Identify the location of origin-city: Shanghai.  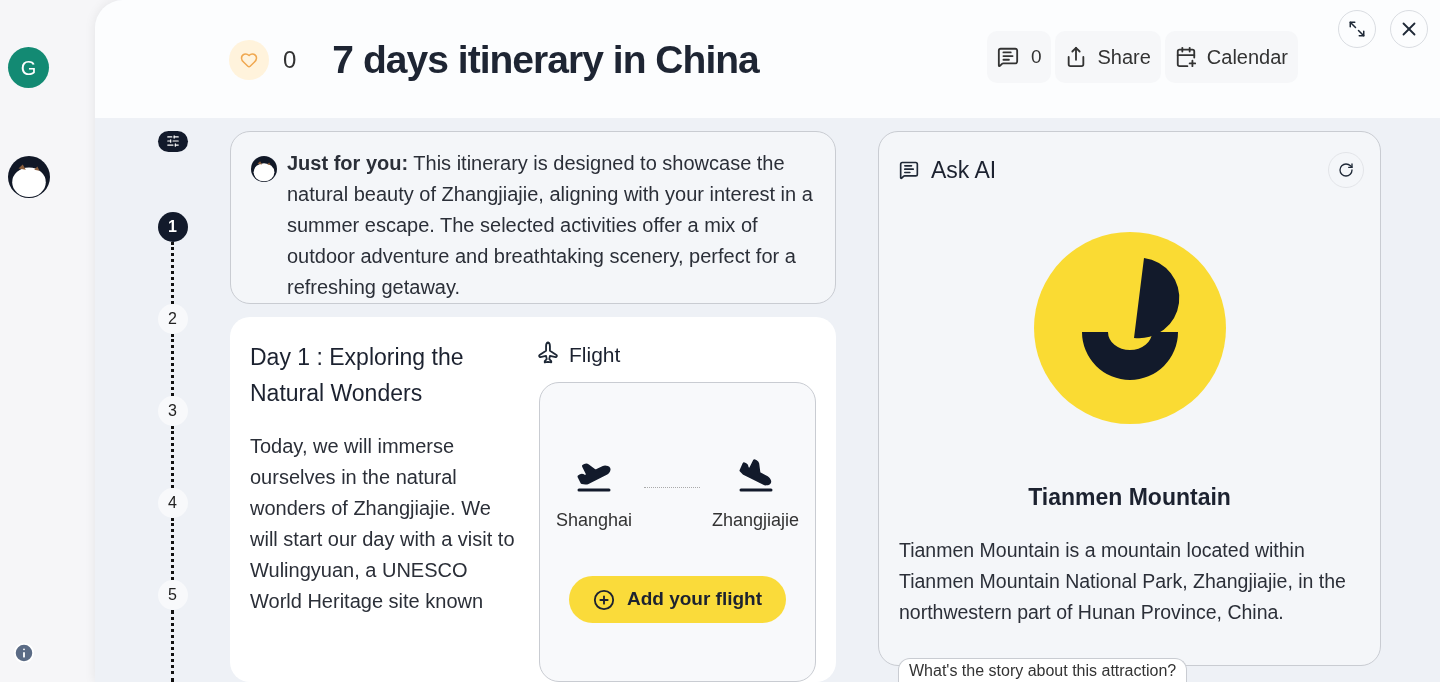
(593, 520).